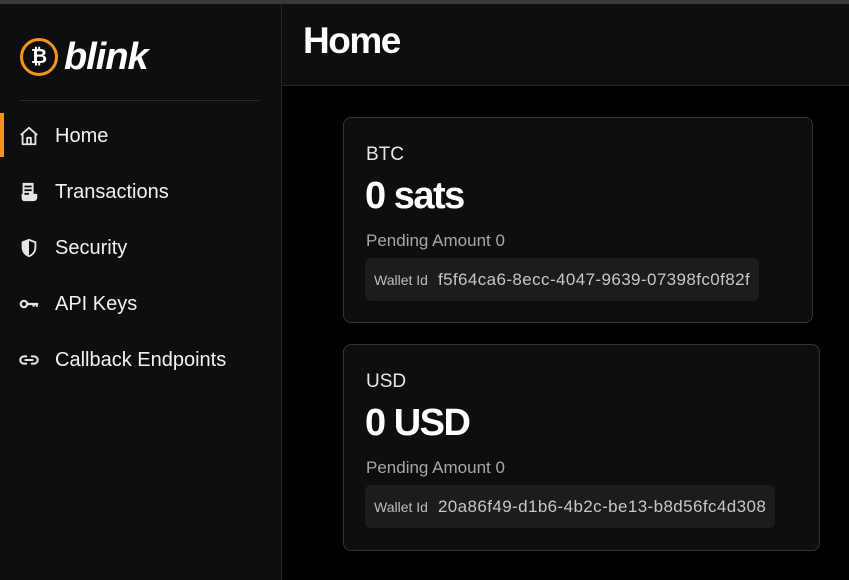 The height and width of the screenshot is (580, 849). What do you see at coordinates (352, 40) in the screenshot?
I see `page-title: Home` at bounding box center [352, 40].